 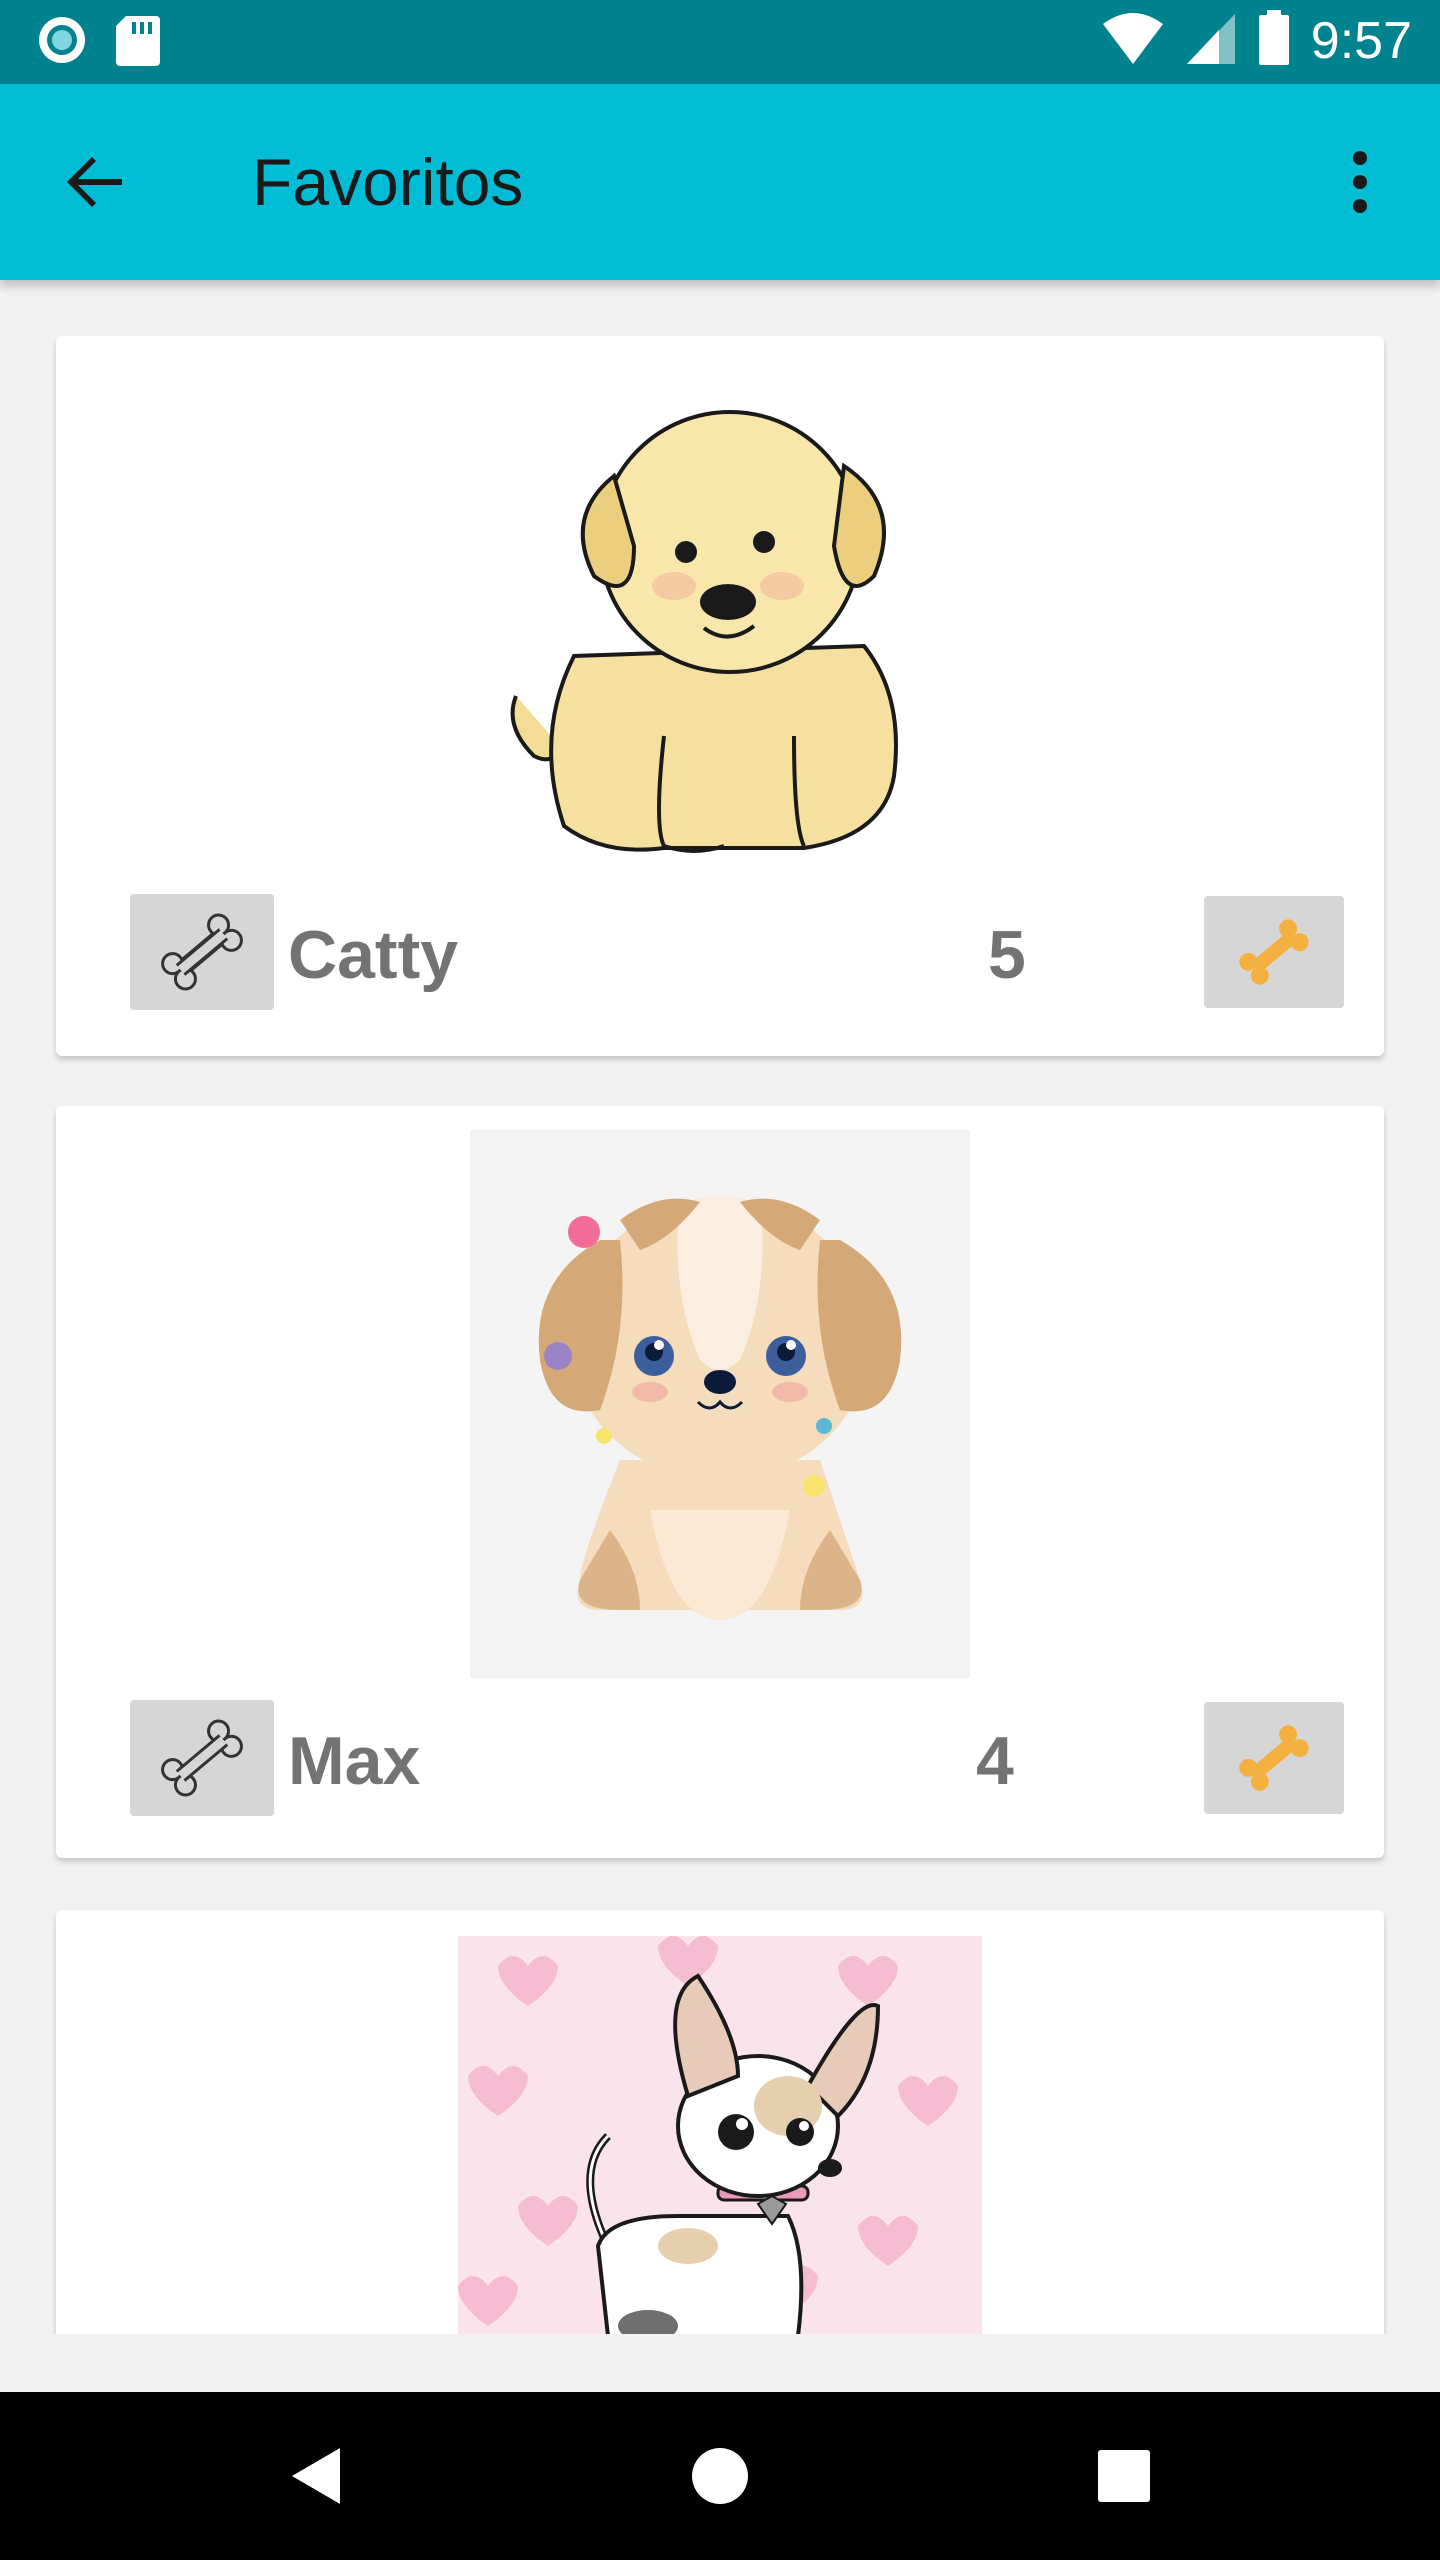 What do you see at coordinates (1361, 40) in the screenshot?
I see `clock: 9:57` at bounding box center [1361, 40].